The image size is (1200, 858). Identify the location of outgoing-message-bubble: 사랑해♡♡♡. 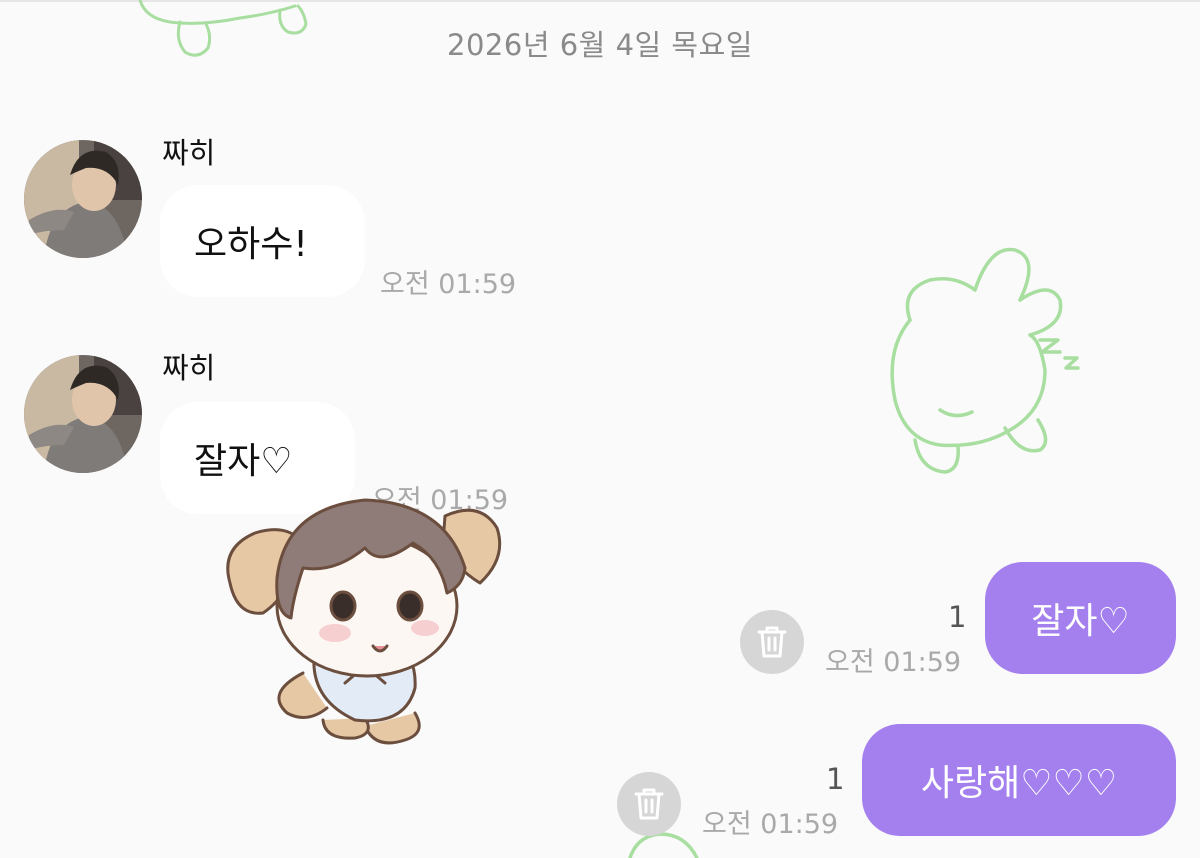
(1019, 780).